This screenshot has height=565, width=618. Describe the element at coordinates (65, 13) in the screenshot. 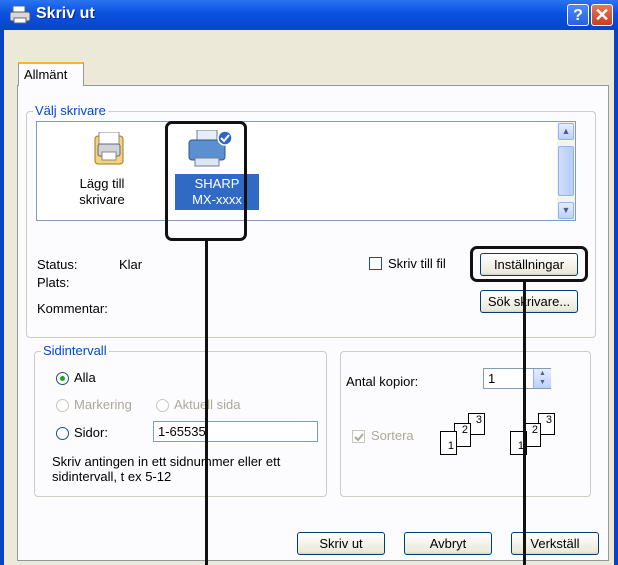

I see `window-title: Skriv ut` at that location.